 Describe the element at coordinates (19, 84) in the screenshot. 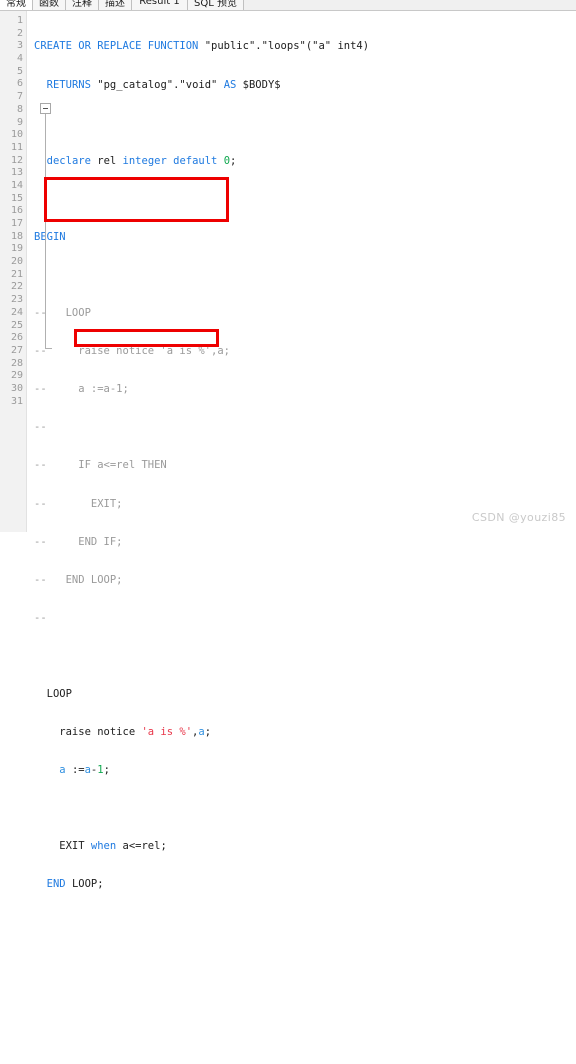

I see `line-number: 6` at that location.